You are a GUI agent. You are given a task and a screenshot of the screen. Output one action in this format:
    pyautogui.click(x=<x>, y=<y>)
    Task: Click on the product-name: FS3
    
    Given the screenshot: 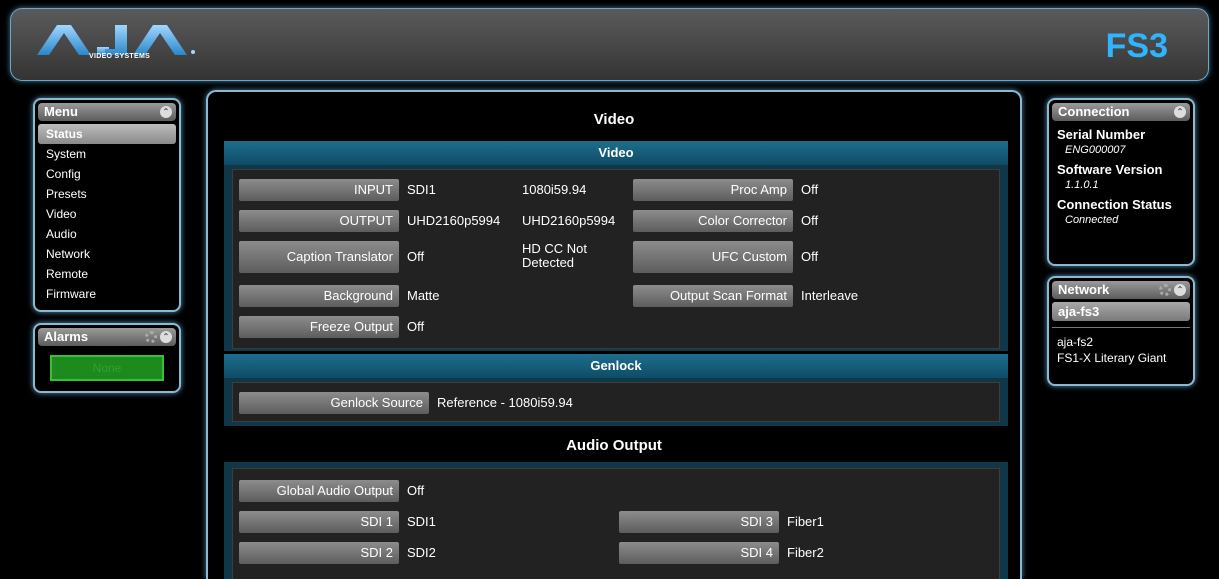 What is the action you would take?
    pyautogui.click(x=1136, y=46)
    